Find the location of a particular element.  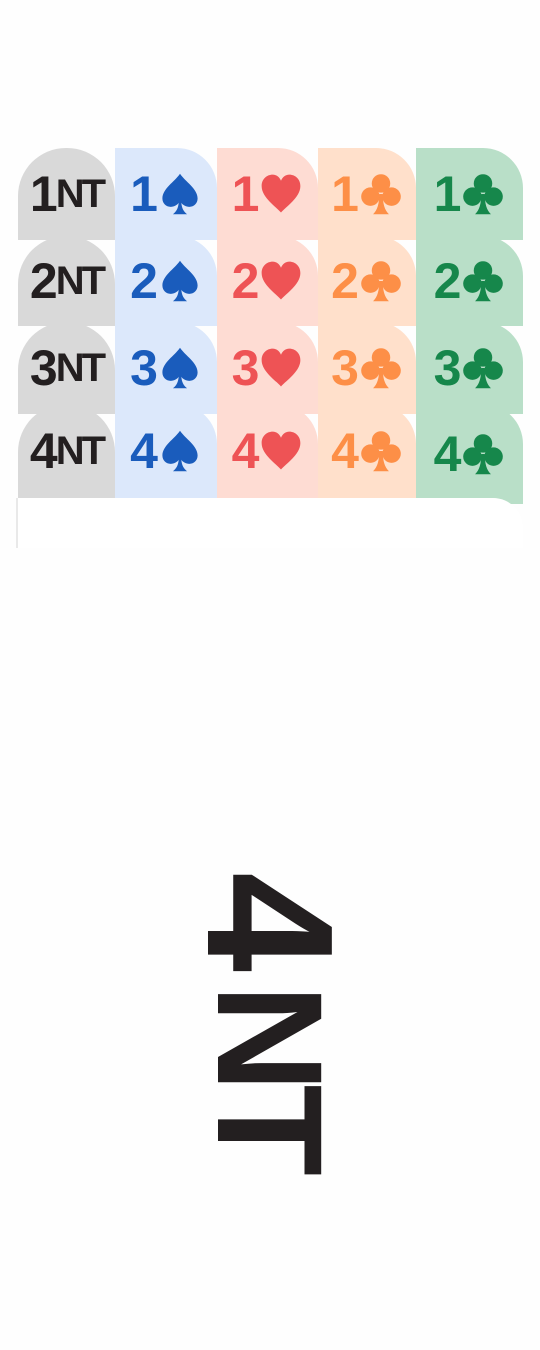

bid-1-spade-button: 1 is located at coordinates (166, 194).